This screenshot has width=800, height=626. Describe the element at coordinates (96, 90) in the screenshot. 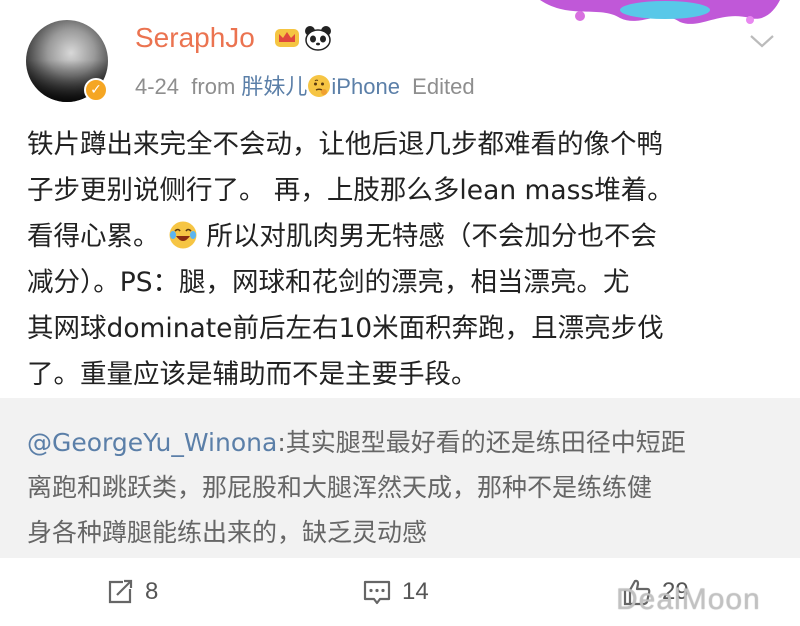

I see `verified-badge-icon: ✓` at that location.